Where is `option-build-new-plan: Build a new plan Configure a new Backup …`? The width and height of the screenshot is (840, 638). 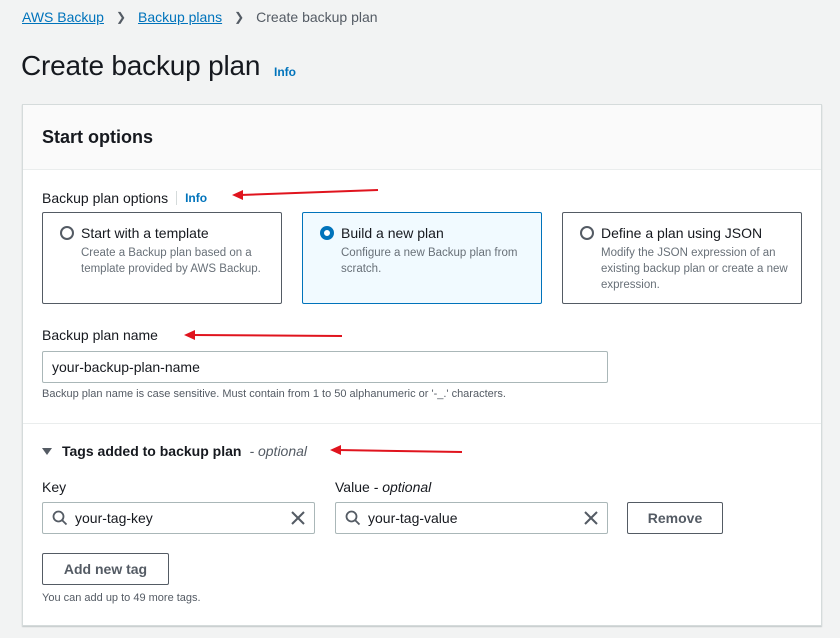
option-build-new-plan: Build a new plan Configure a new Backup … is located at coordinates (422, 258).